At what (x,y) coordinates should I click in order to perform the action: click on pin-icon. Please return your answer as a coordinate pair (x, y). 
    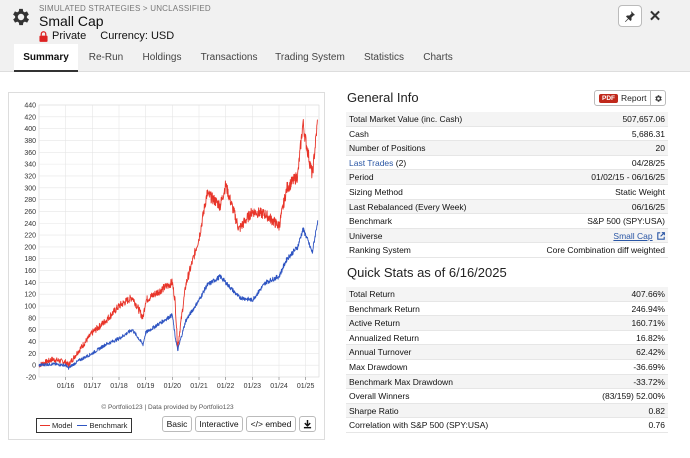
    Looking at the image, I should click on (630, 16).